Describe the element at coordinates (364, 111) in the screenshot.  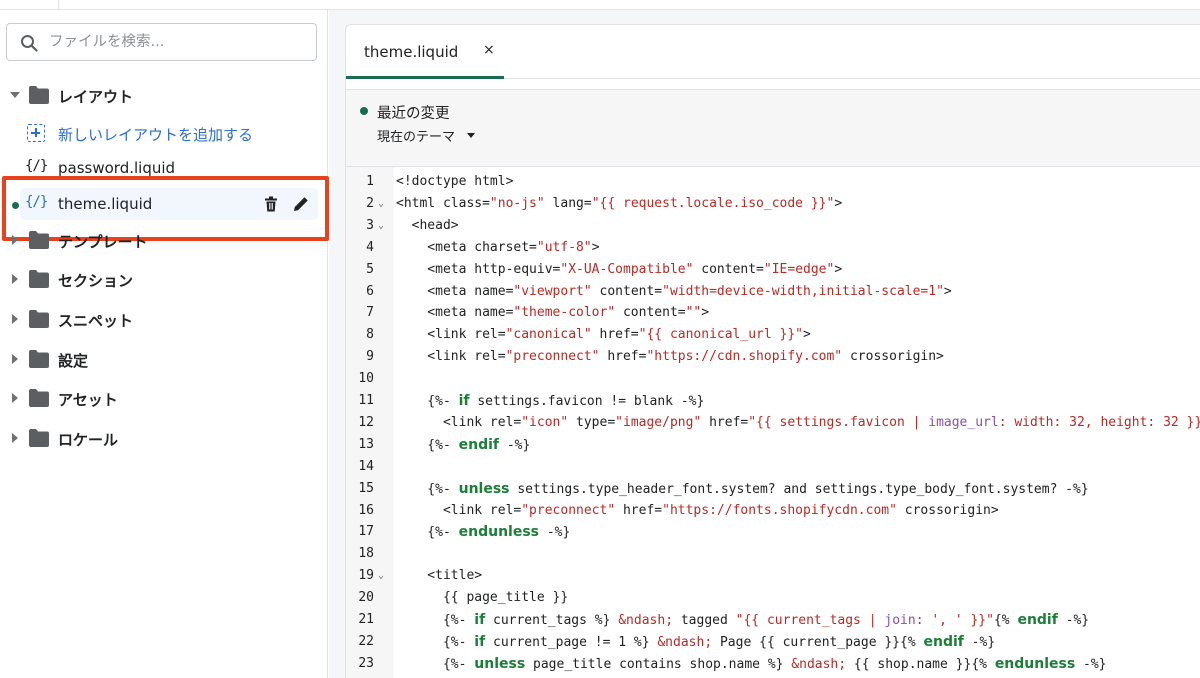
I see `status-dot` at that location.